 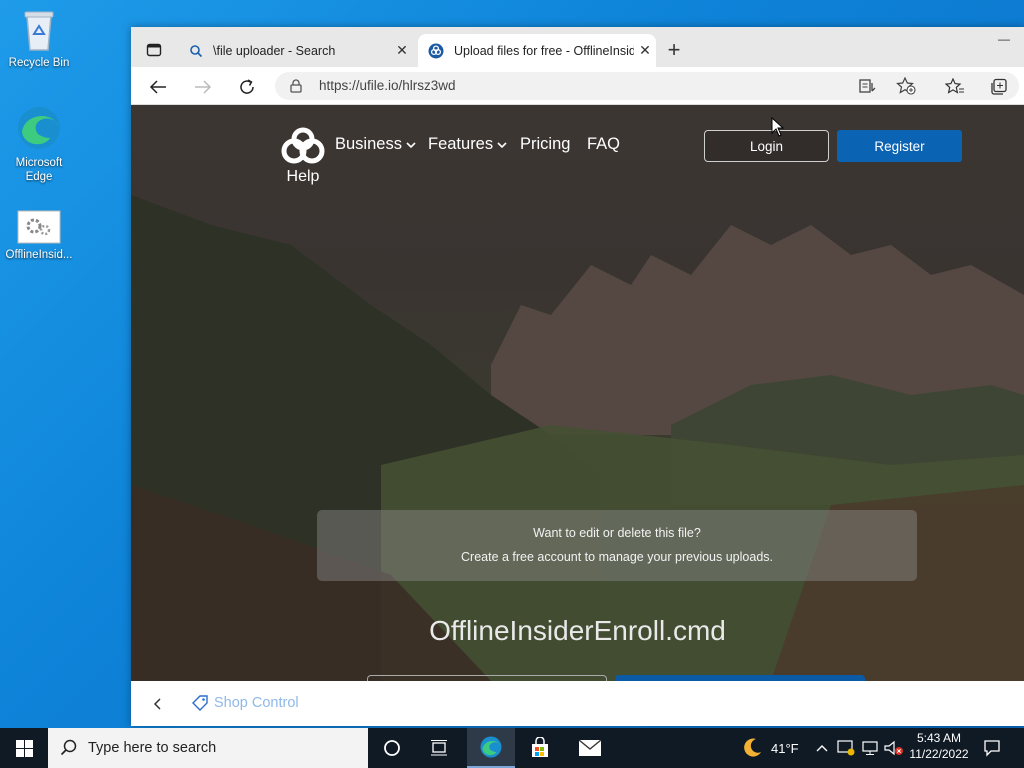 What do you see at coordinates (461, 144) in the screenshot?
I see `nav-label: Features` at bounding box center [461, 144].